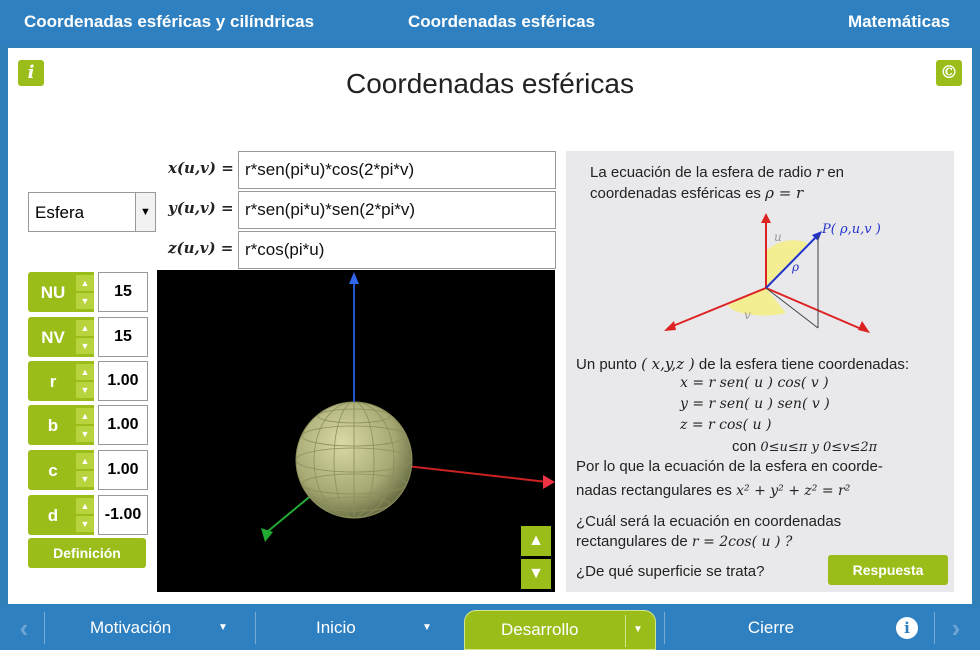 The width and height of the screenshot is (980, 650). What do you see at coordinates (123, 470) in the screenshot?
I see `param-value-c: 1.00` at bounding box center [123, 470].